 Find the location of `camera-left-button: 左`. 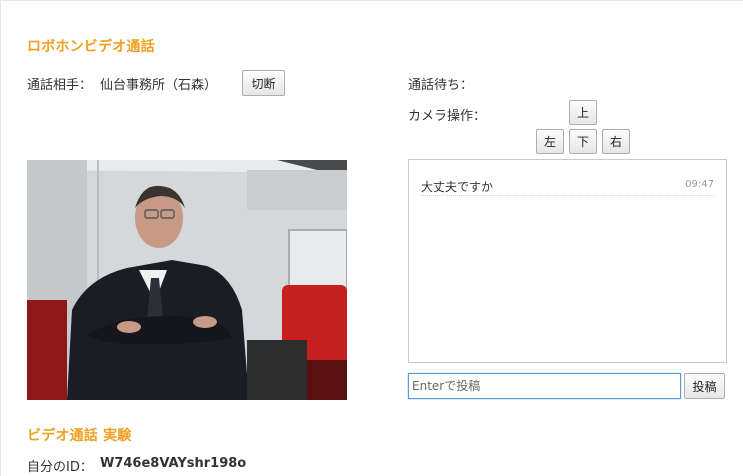

camera-left-button: 左 is located at coordinates (550, 141).